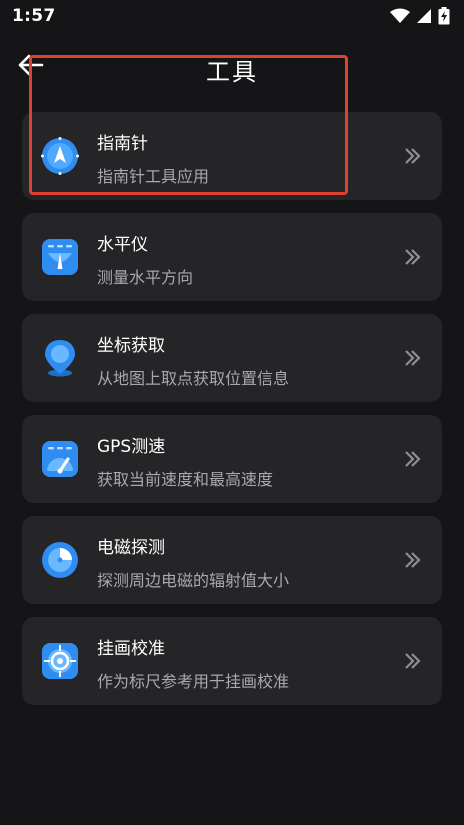  Describe the element at coordinates (60, 661) in the screenshot. I see `target-icon` at that location.